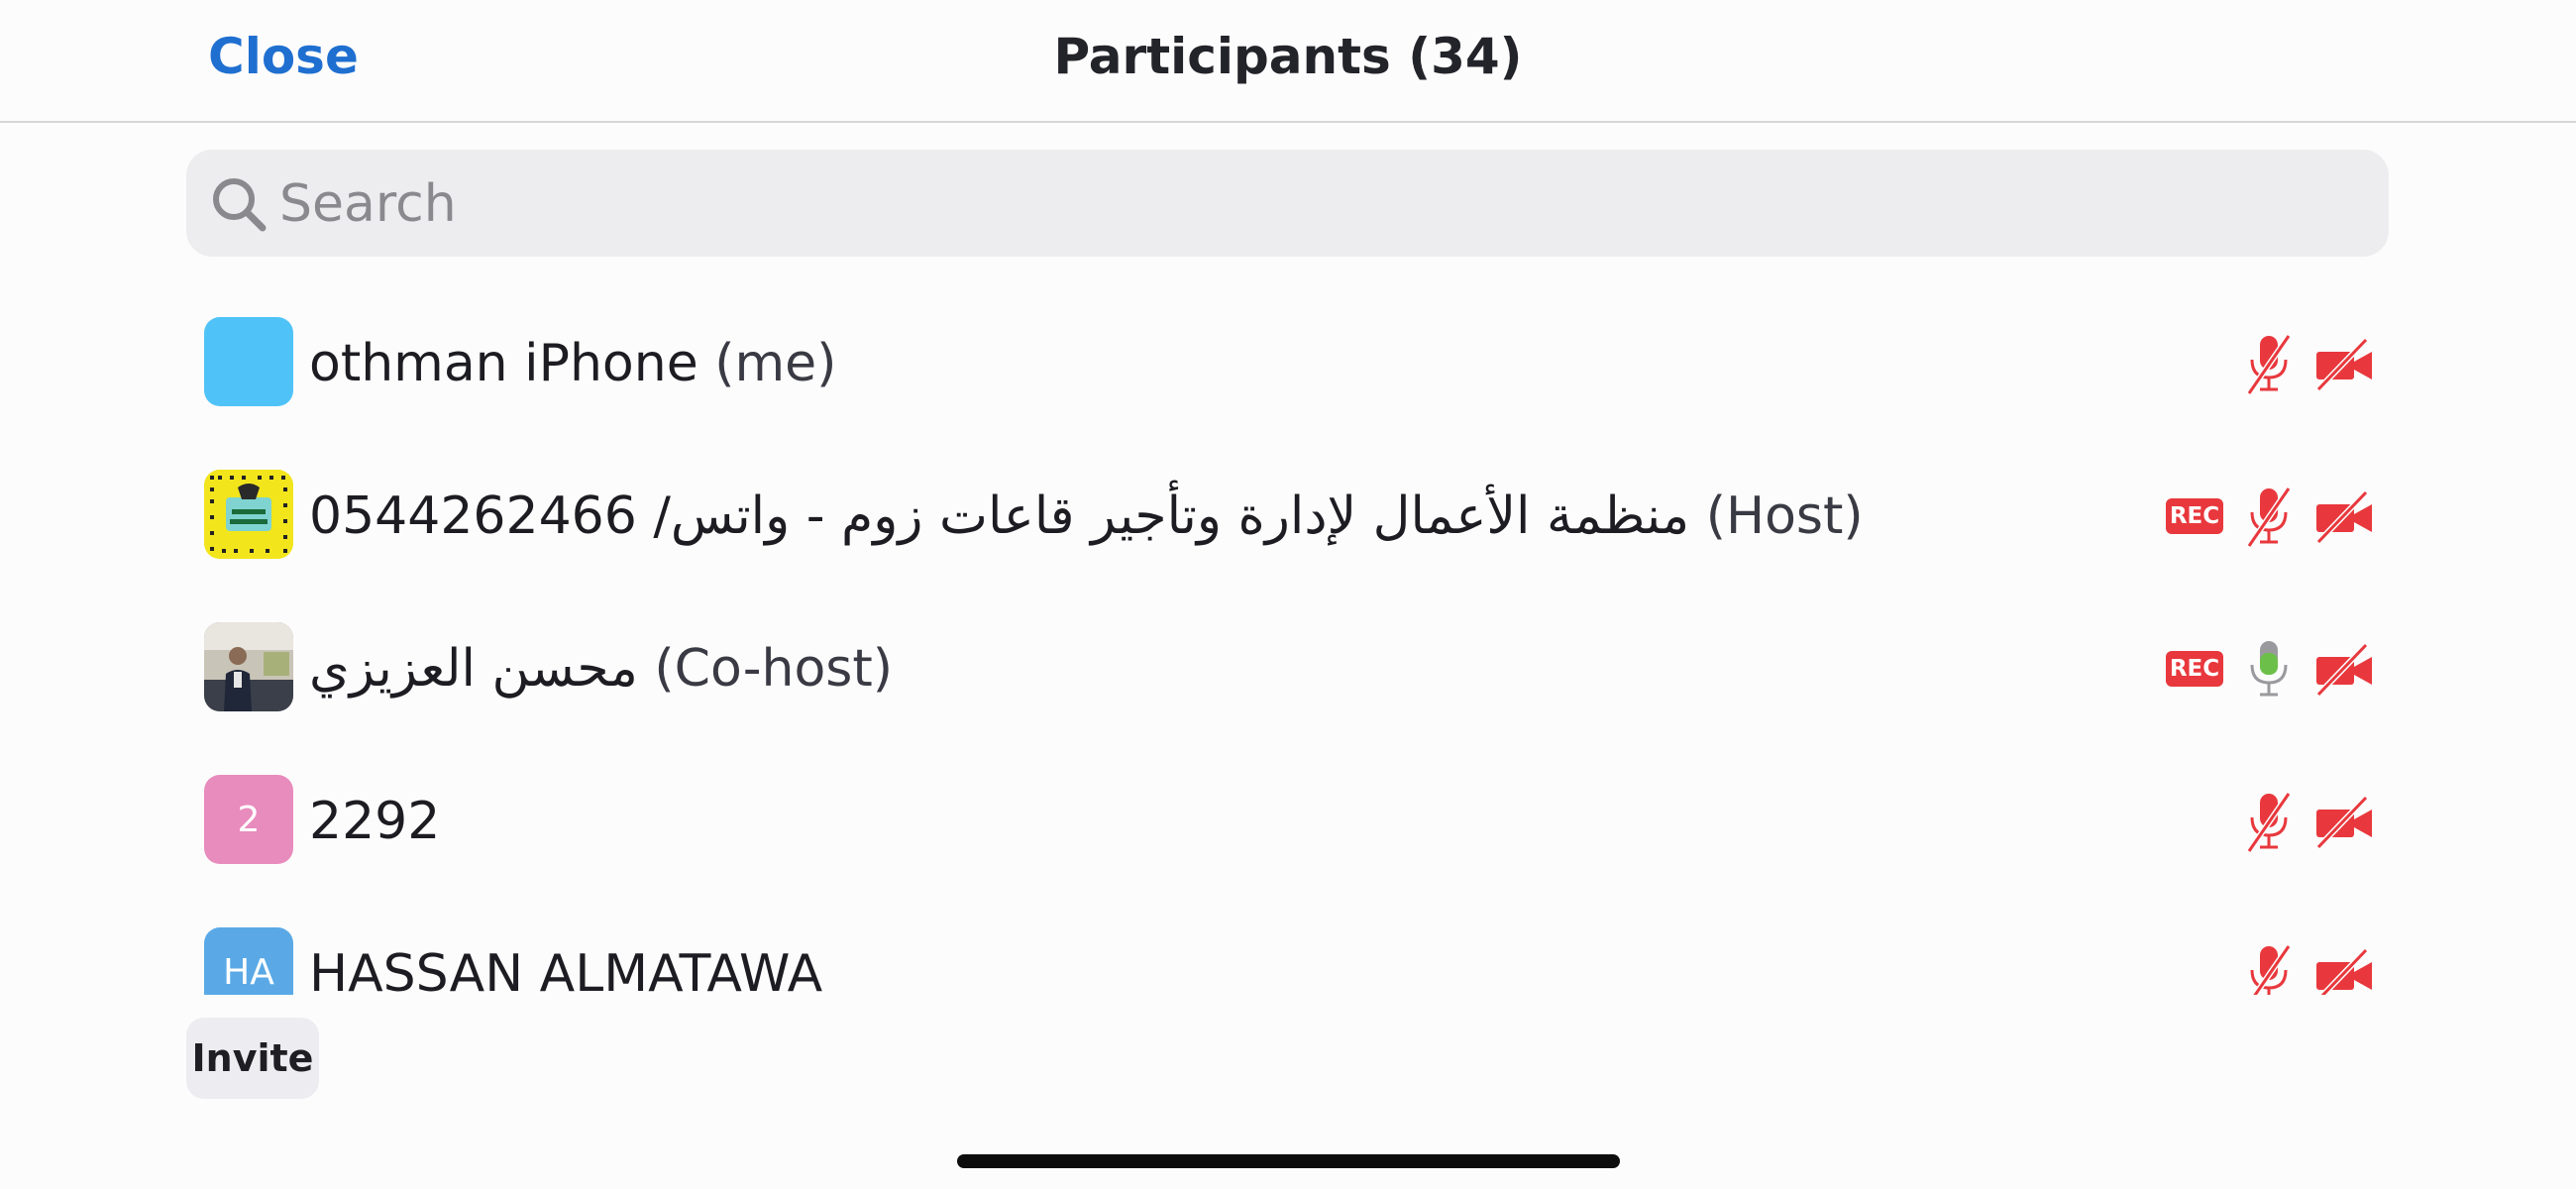 The width and height of the screenshot is (2576, 1189). I want to click on header-bar: Close Participants (34), so click(1288, 61).